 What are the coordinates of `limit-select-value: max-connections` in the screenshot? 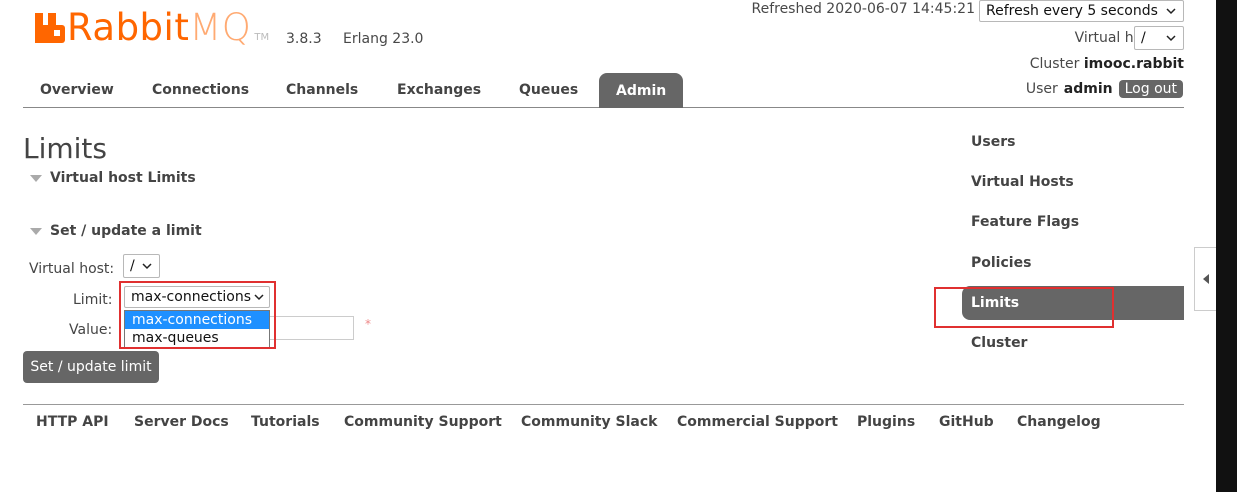 It's located at (191, 297).